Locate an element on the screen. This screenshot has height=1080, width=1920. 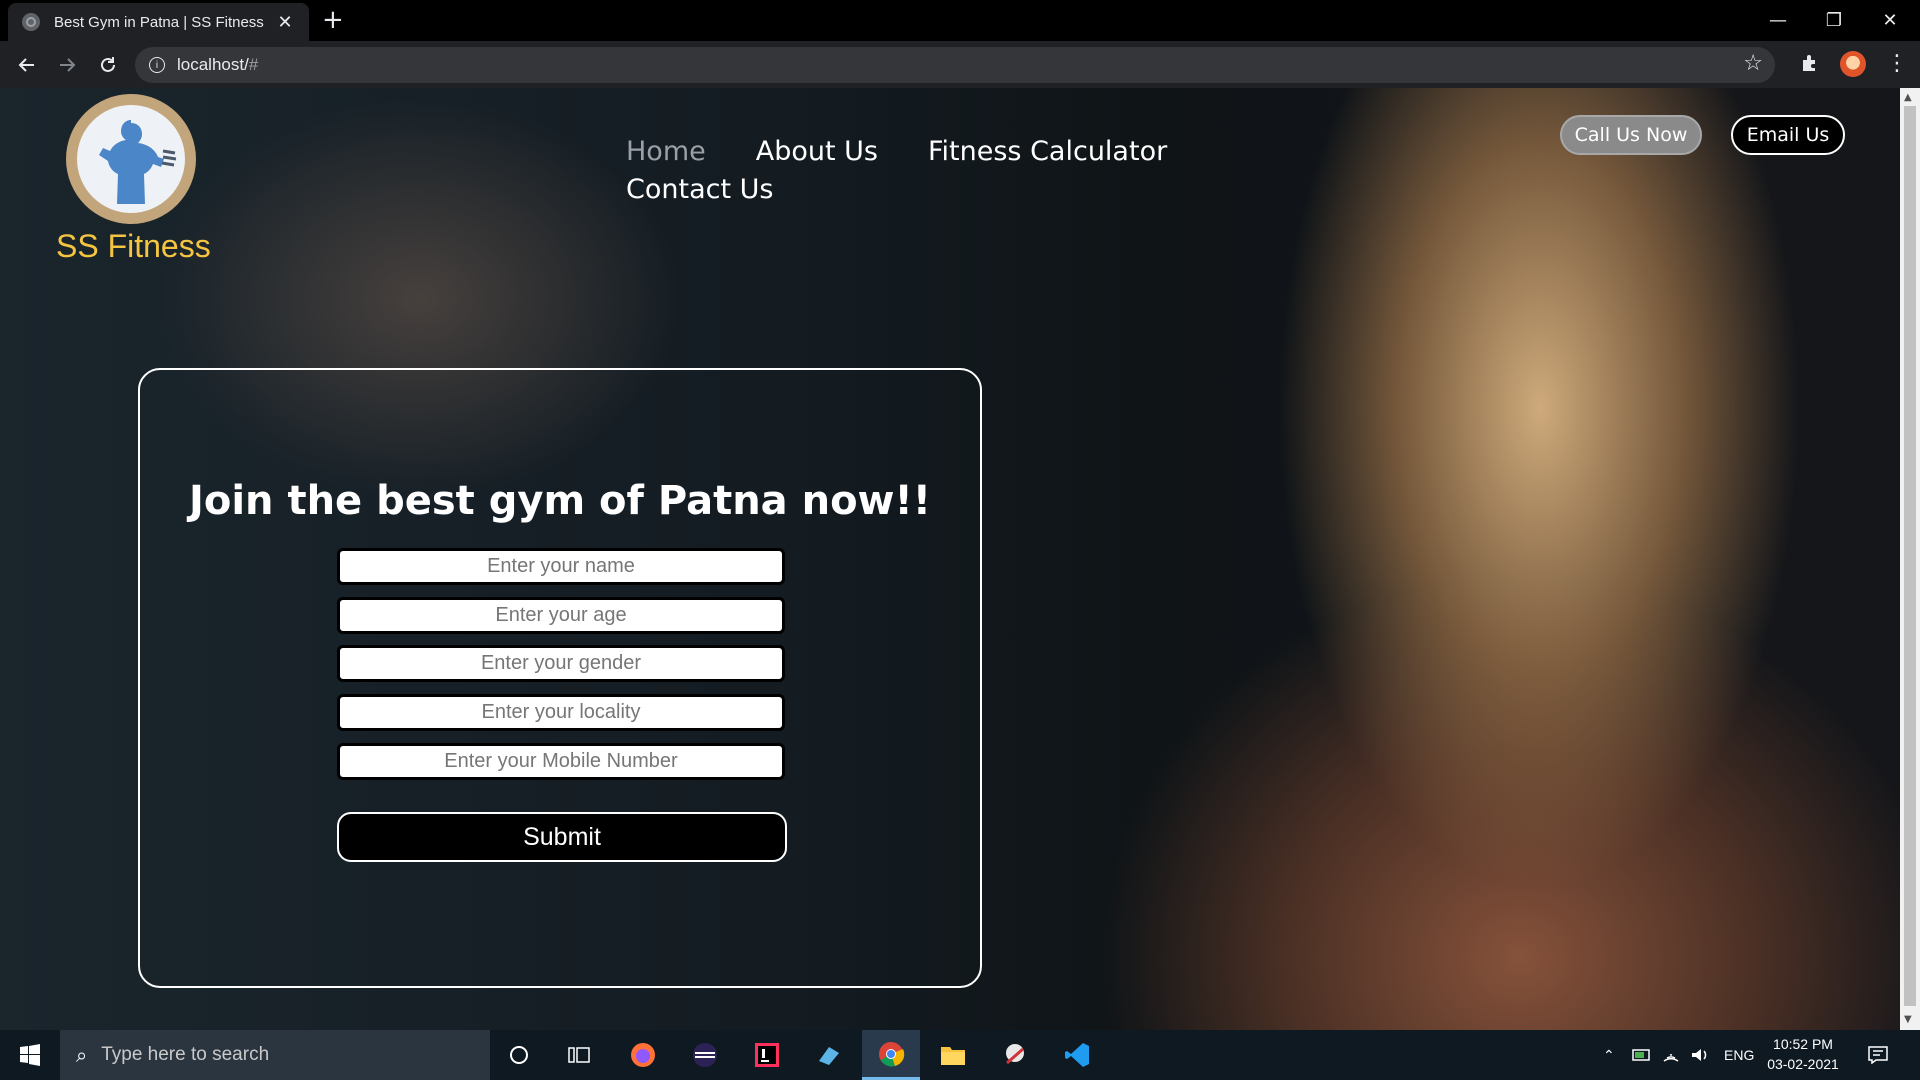
volume-icon is located at coordinates (1700, 1055).